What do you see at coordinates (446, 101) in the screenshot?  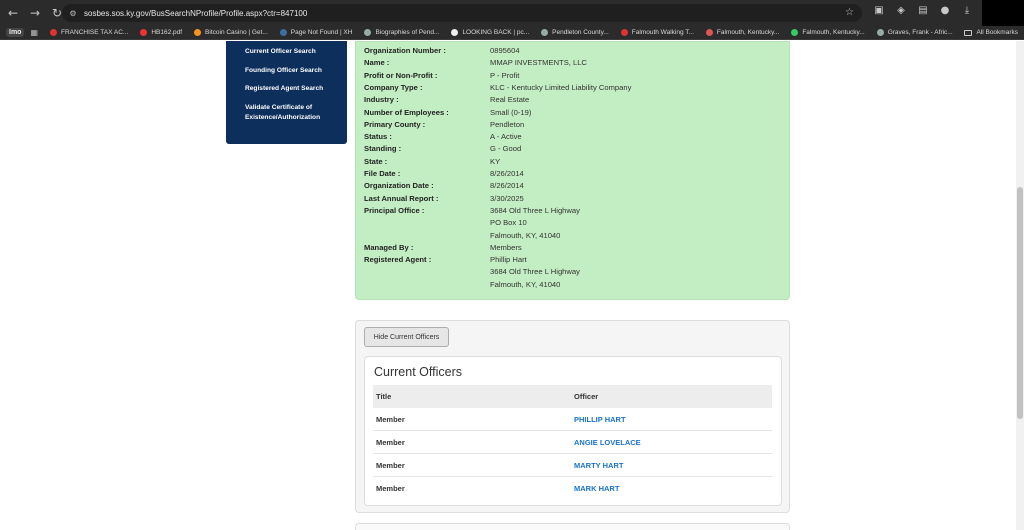 I see `profile-row: Industry : Real Estate` at bounding box center [446, 101].